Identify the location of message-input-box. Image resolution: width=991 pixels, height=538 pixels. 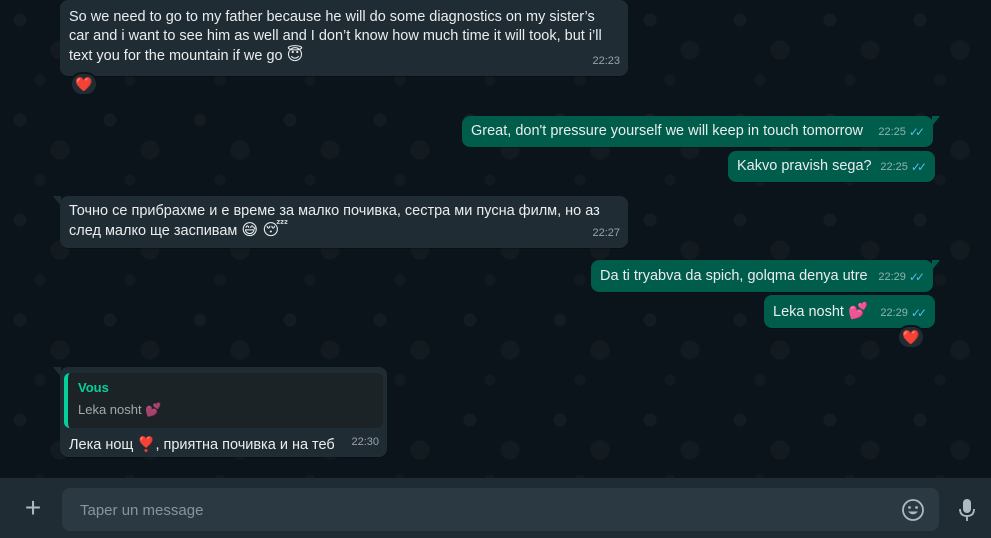
(500, 510).